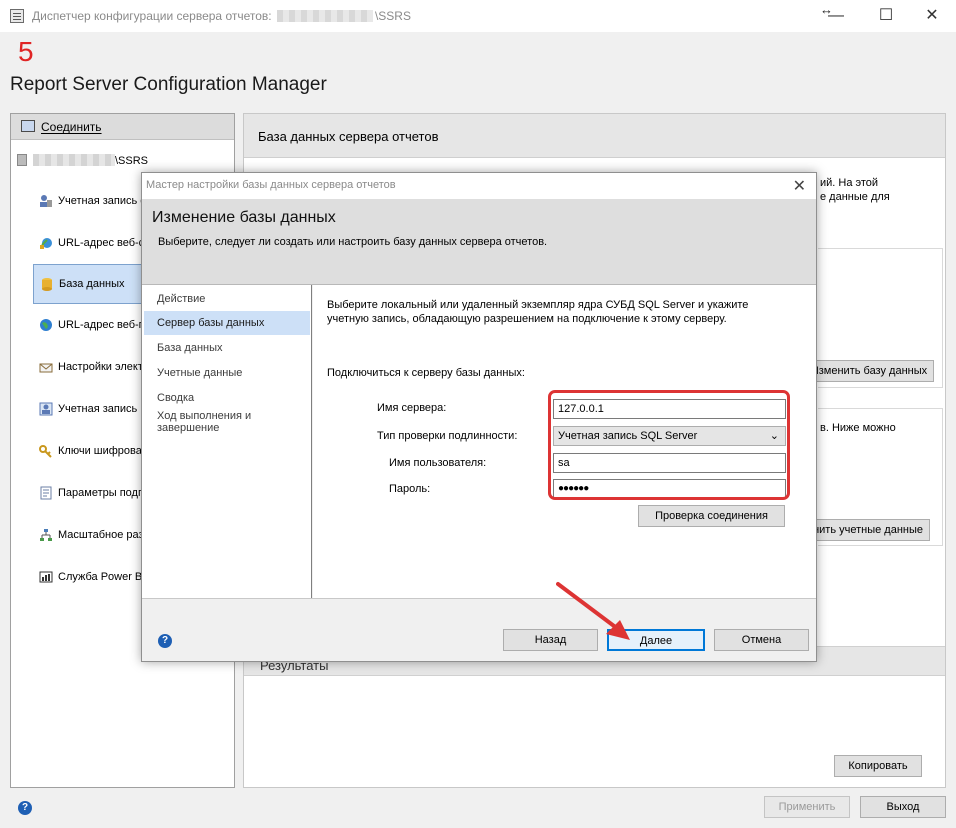 This screenshot has width=956, height=828. I want to click on sidebar-item-label: База данных, so click(92, 284).